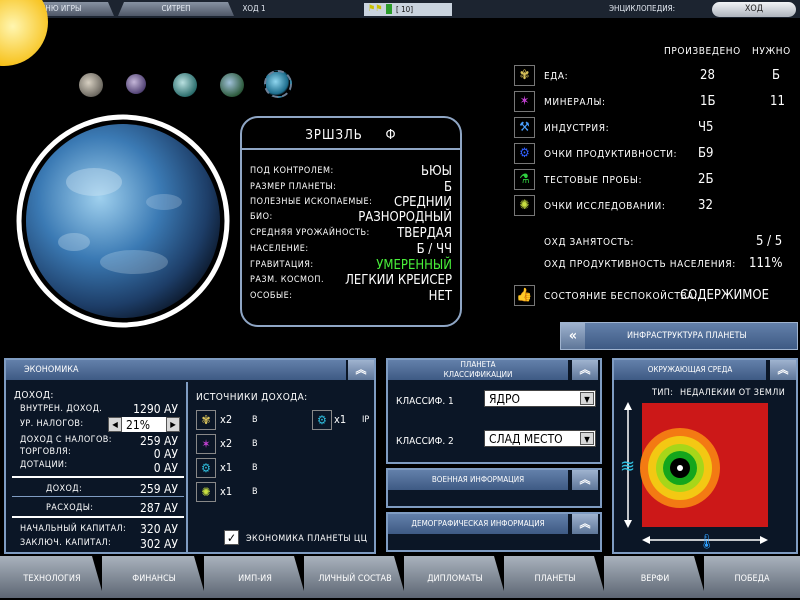  I want to click on class2-select: СЛАД МЕСТО ▼, so click(540, 438).